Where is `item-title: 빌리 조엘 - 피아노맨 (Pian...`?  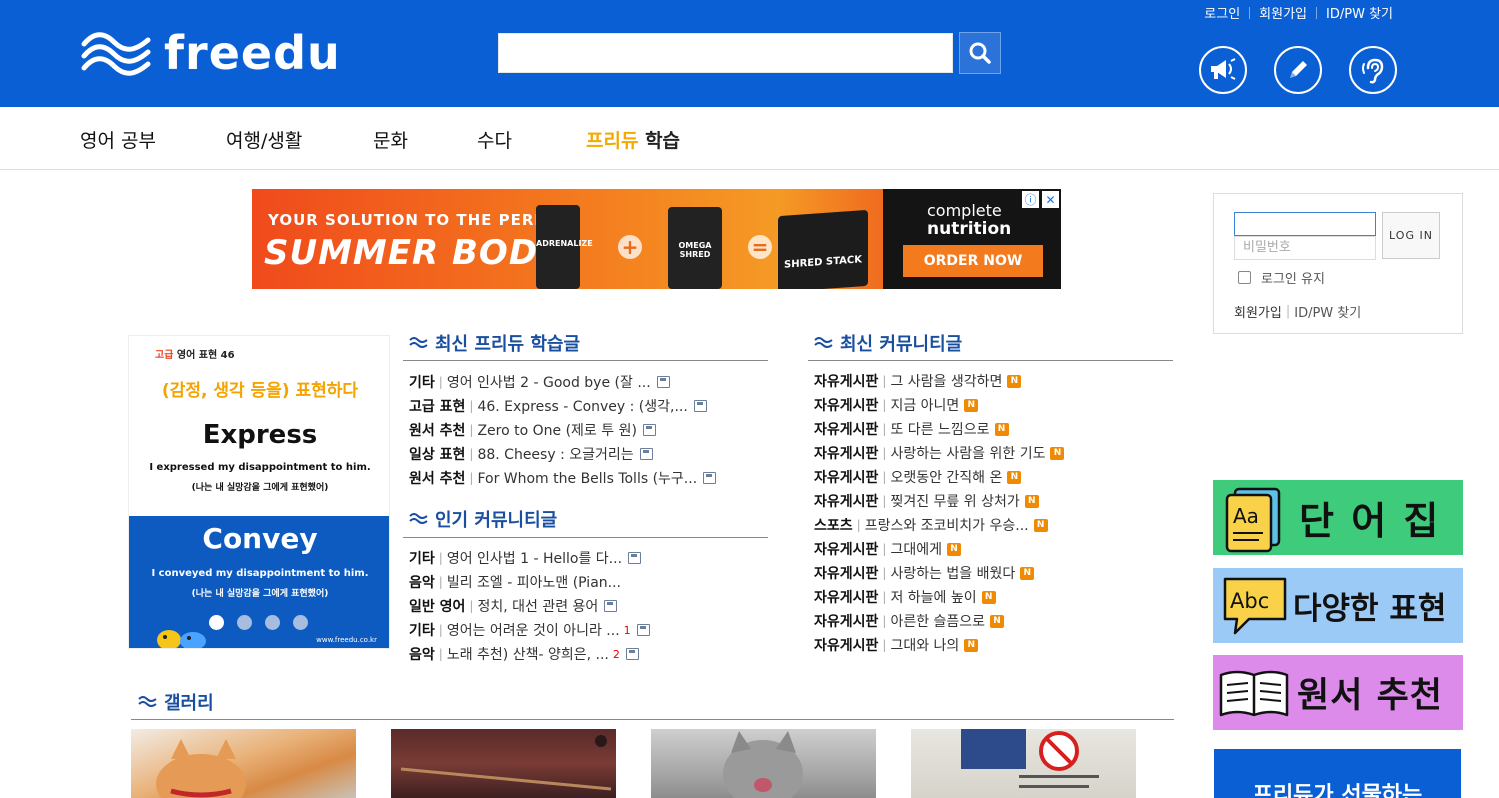 item-title: 빌리 조엘 - 피아노맨 (Pian... is located at coordinates (533, 583).